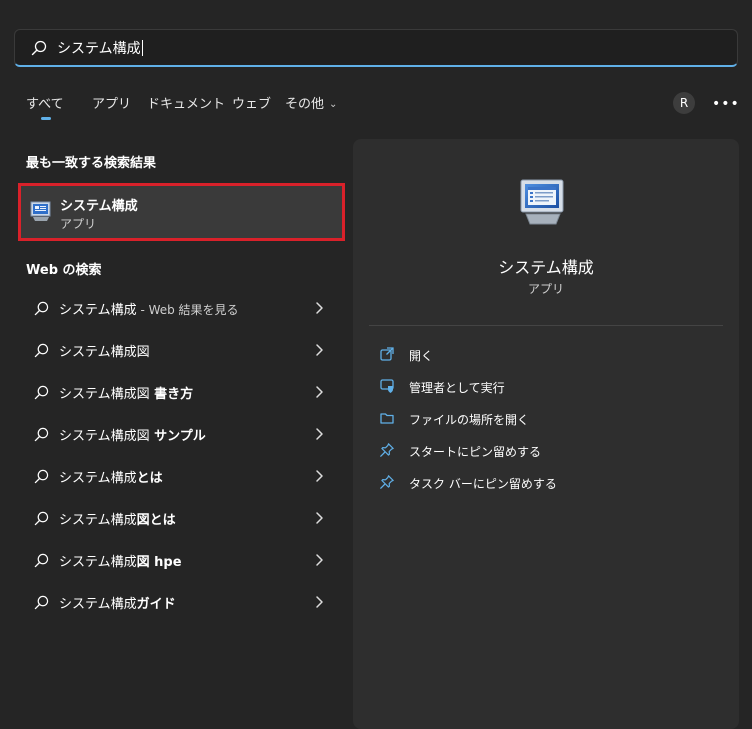 The width and height of the screenshot is (752, 729). What do you see at coordinates (546, 325) in the screenshot?
I see `divider` at bounding box center [546, 325].